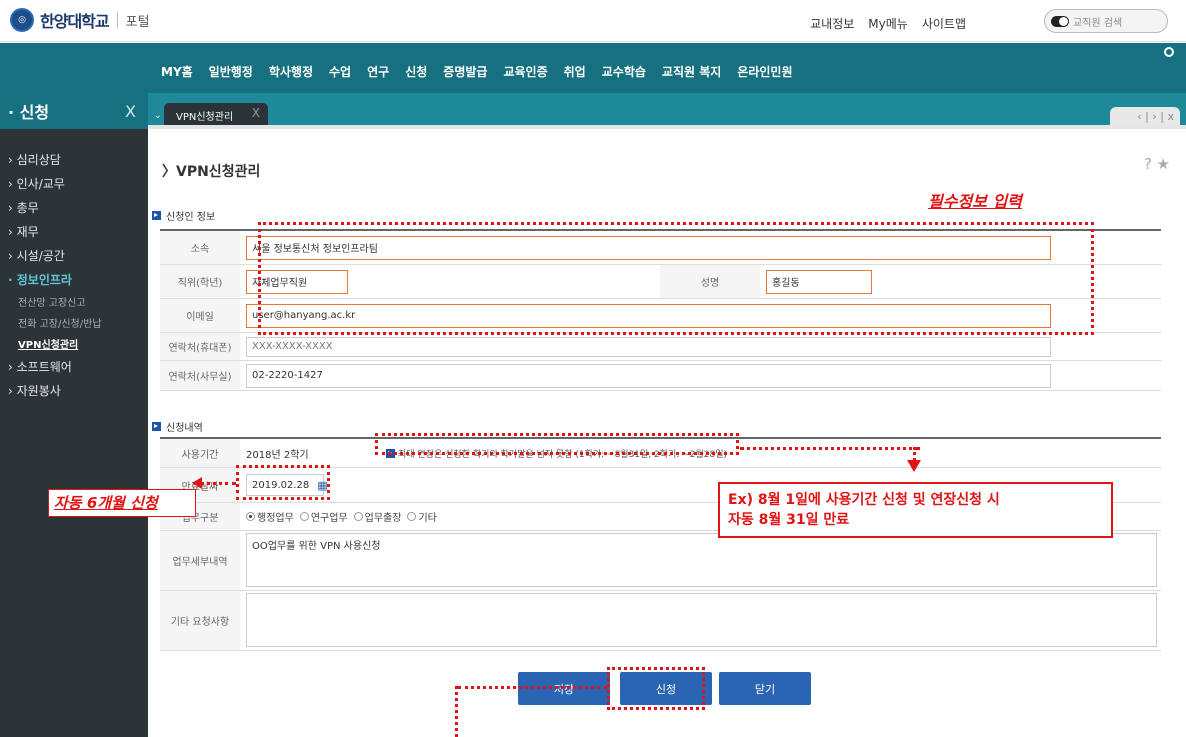  What do you see at coordinates (29, 112) in the screenshot?
I see `sidebar-title: · 신청` at bounding box center [29, 112].